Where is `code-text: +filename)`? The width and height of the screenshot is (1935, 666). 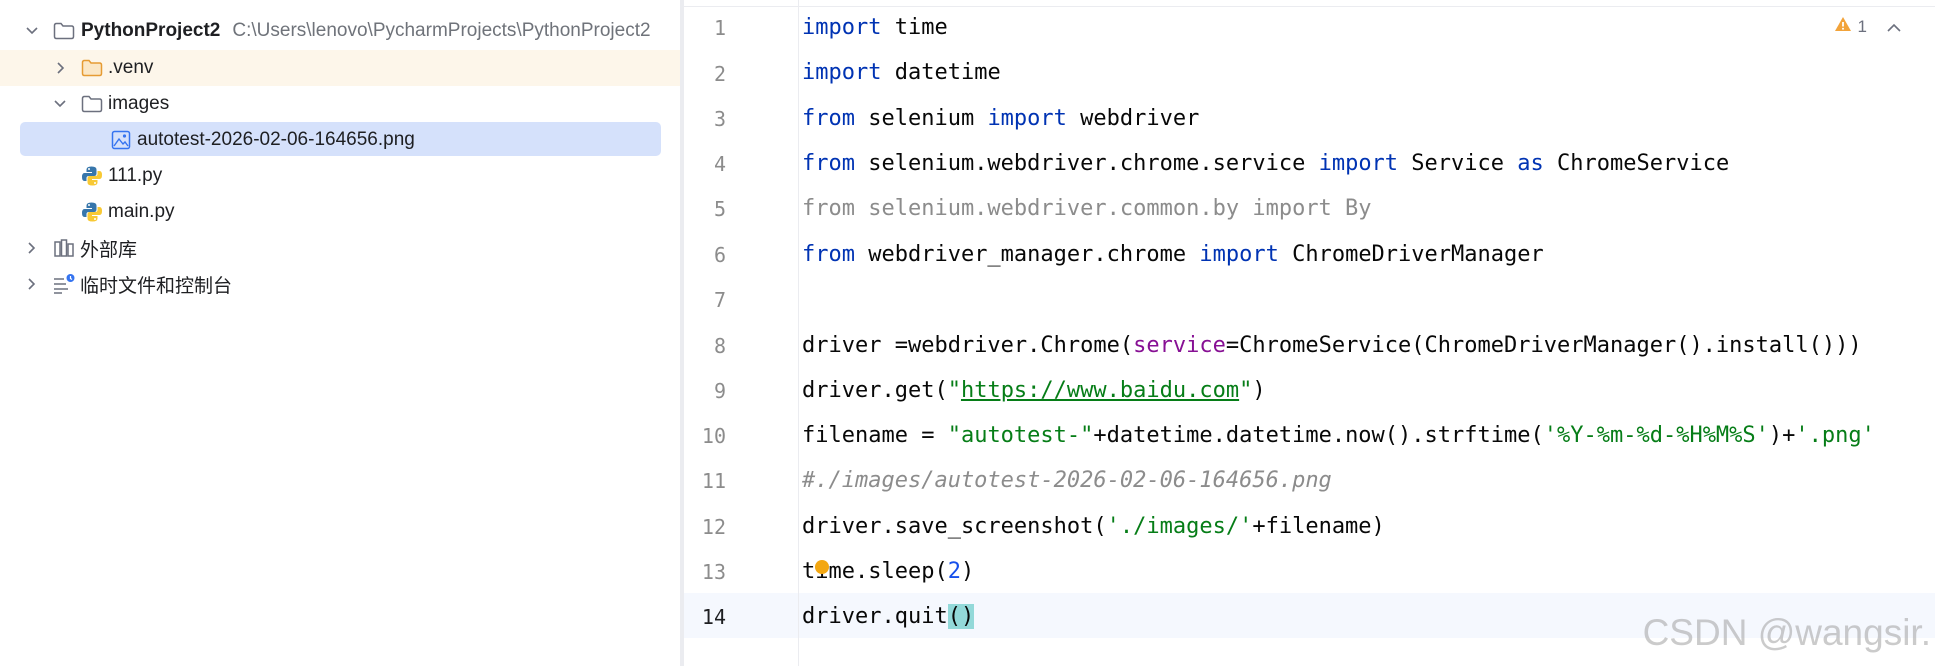
code-text: +filename) is located at coordinates (1318, 526).